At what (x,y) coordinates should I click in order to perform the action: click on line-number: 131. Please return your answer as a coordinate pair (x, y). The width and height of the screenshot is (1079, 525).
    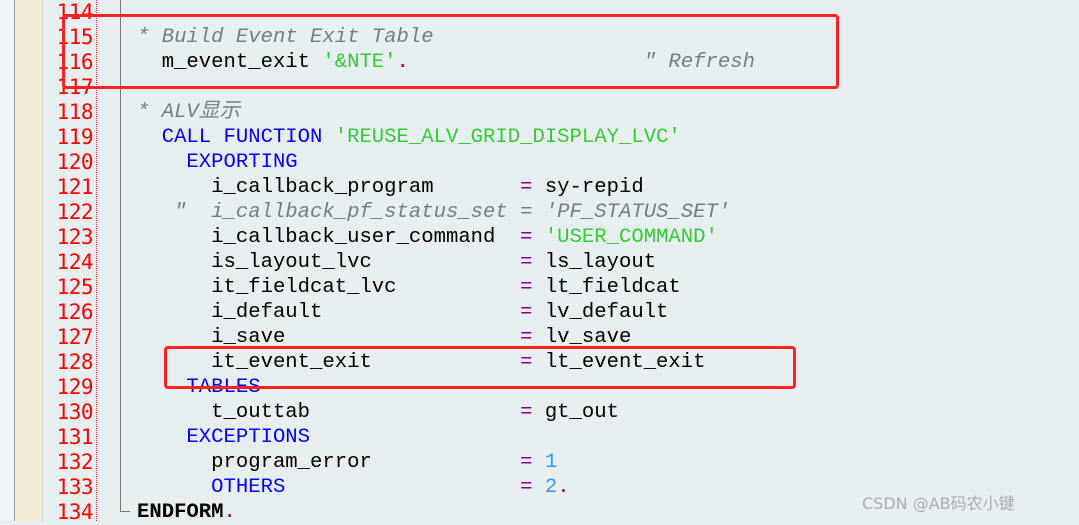
    Looking at the image, I should click on (75, 437).